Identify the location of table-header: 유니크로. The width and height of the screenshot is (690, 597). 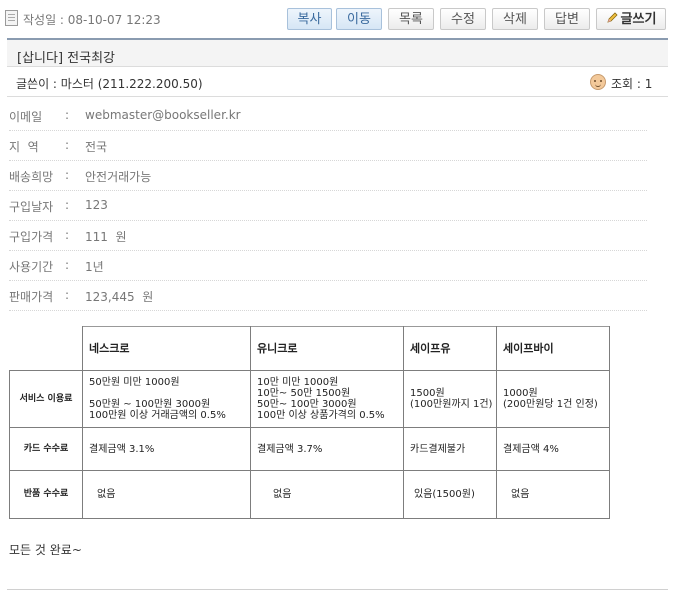
(327, 348).